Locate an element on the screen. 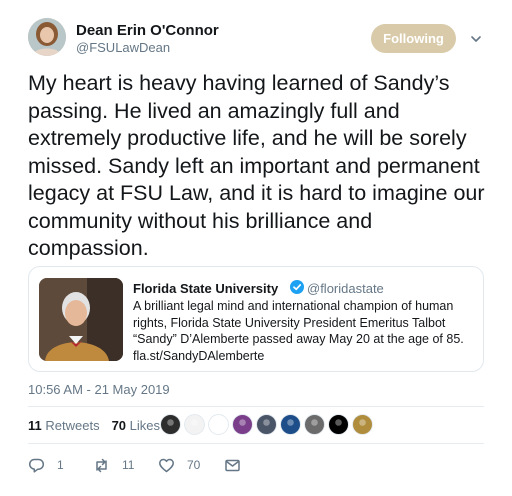 This screenshot has width=512, height=496. likes-count: 70 is located at coordinates (119, 425).